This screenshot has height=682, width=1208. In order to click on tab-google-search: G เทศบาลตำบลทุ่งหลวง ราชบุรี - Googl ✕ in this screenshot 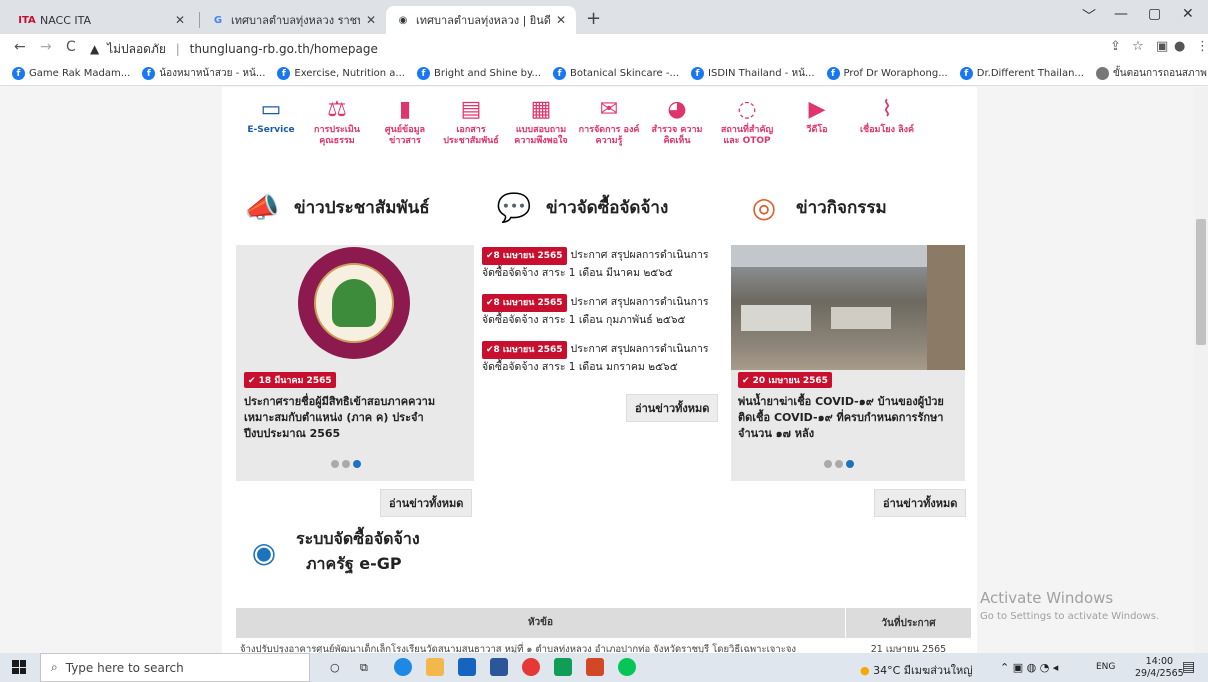, I will do `click(293, 20)`.